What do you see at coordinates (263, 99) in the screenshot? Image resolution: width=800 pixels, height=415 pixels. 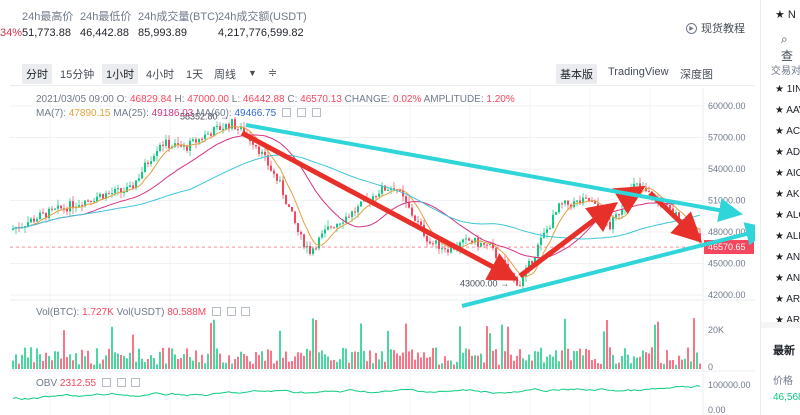 I see `low-value: 46442.88` at bounding box center [263, 99].